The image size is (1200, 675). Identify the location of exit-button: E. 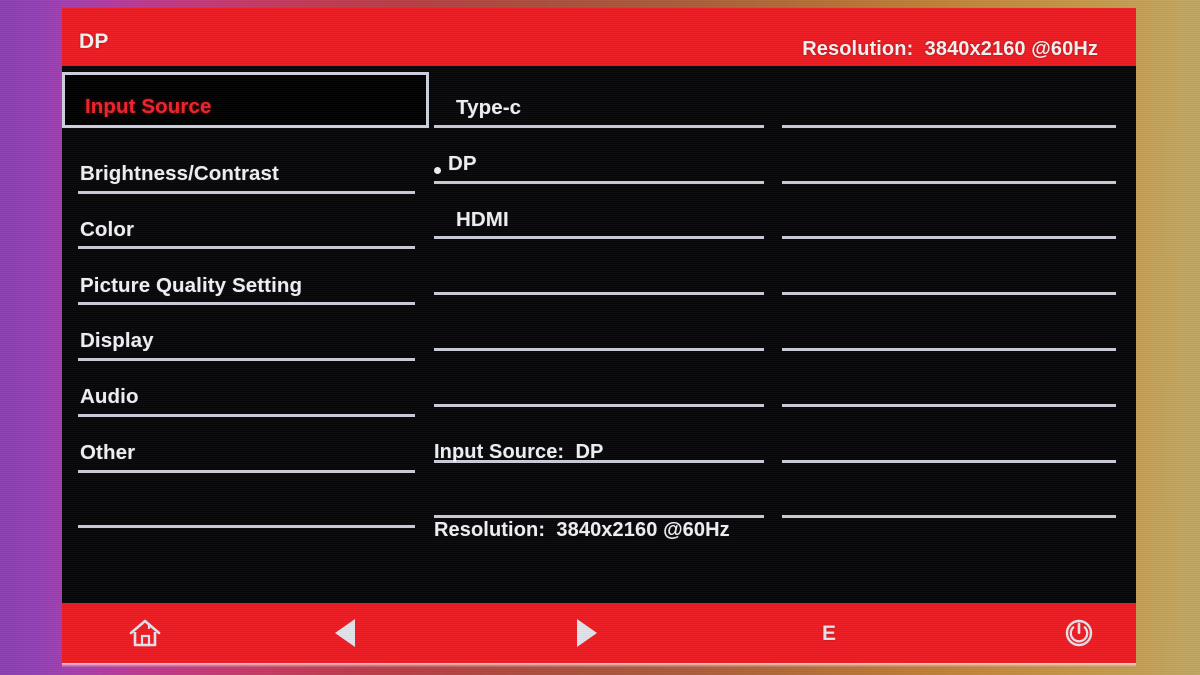
(829, 633).